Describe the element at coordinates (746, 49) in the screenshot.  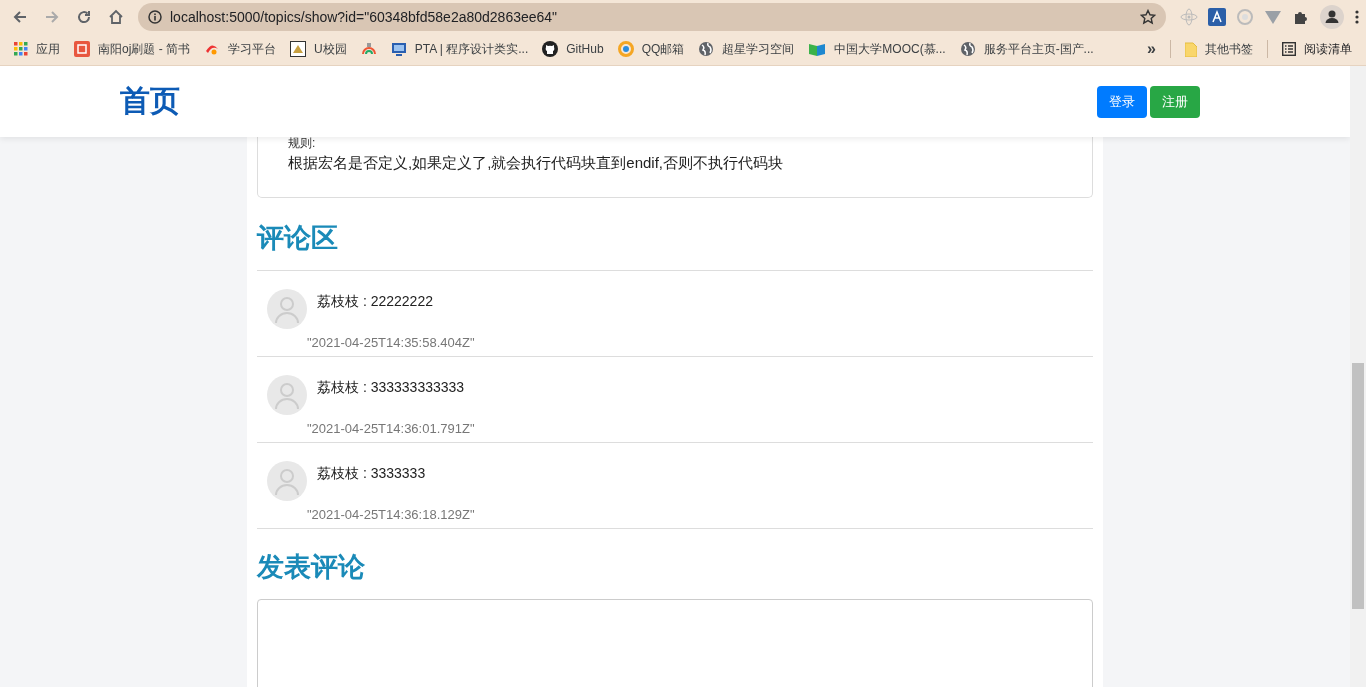
I see `bookmark-link: 超星学习空间` at that location.